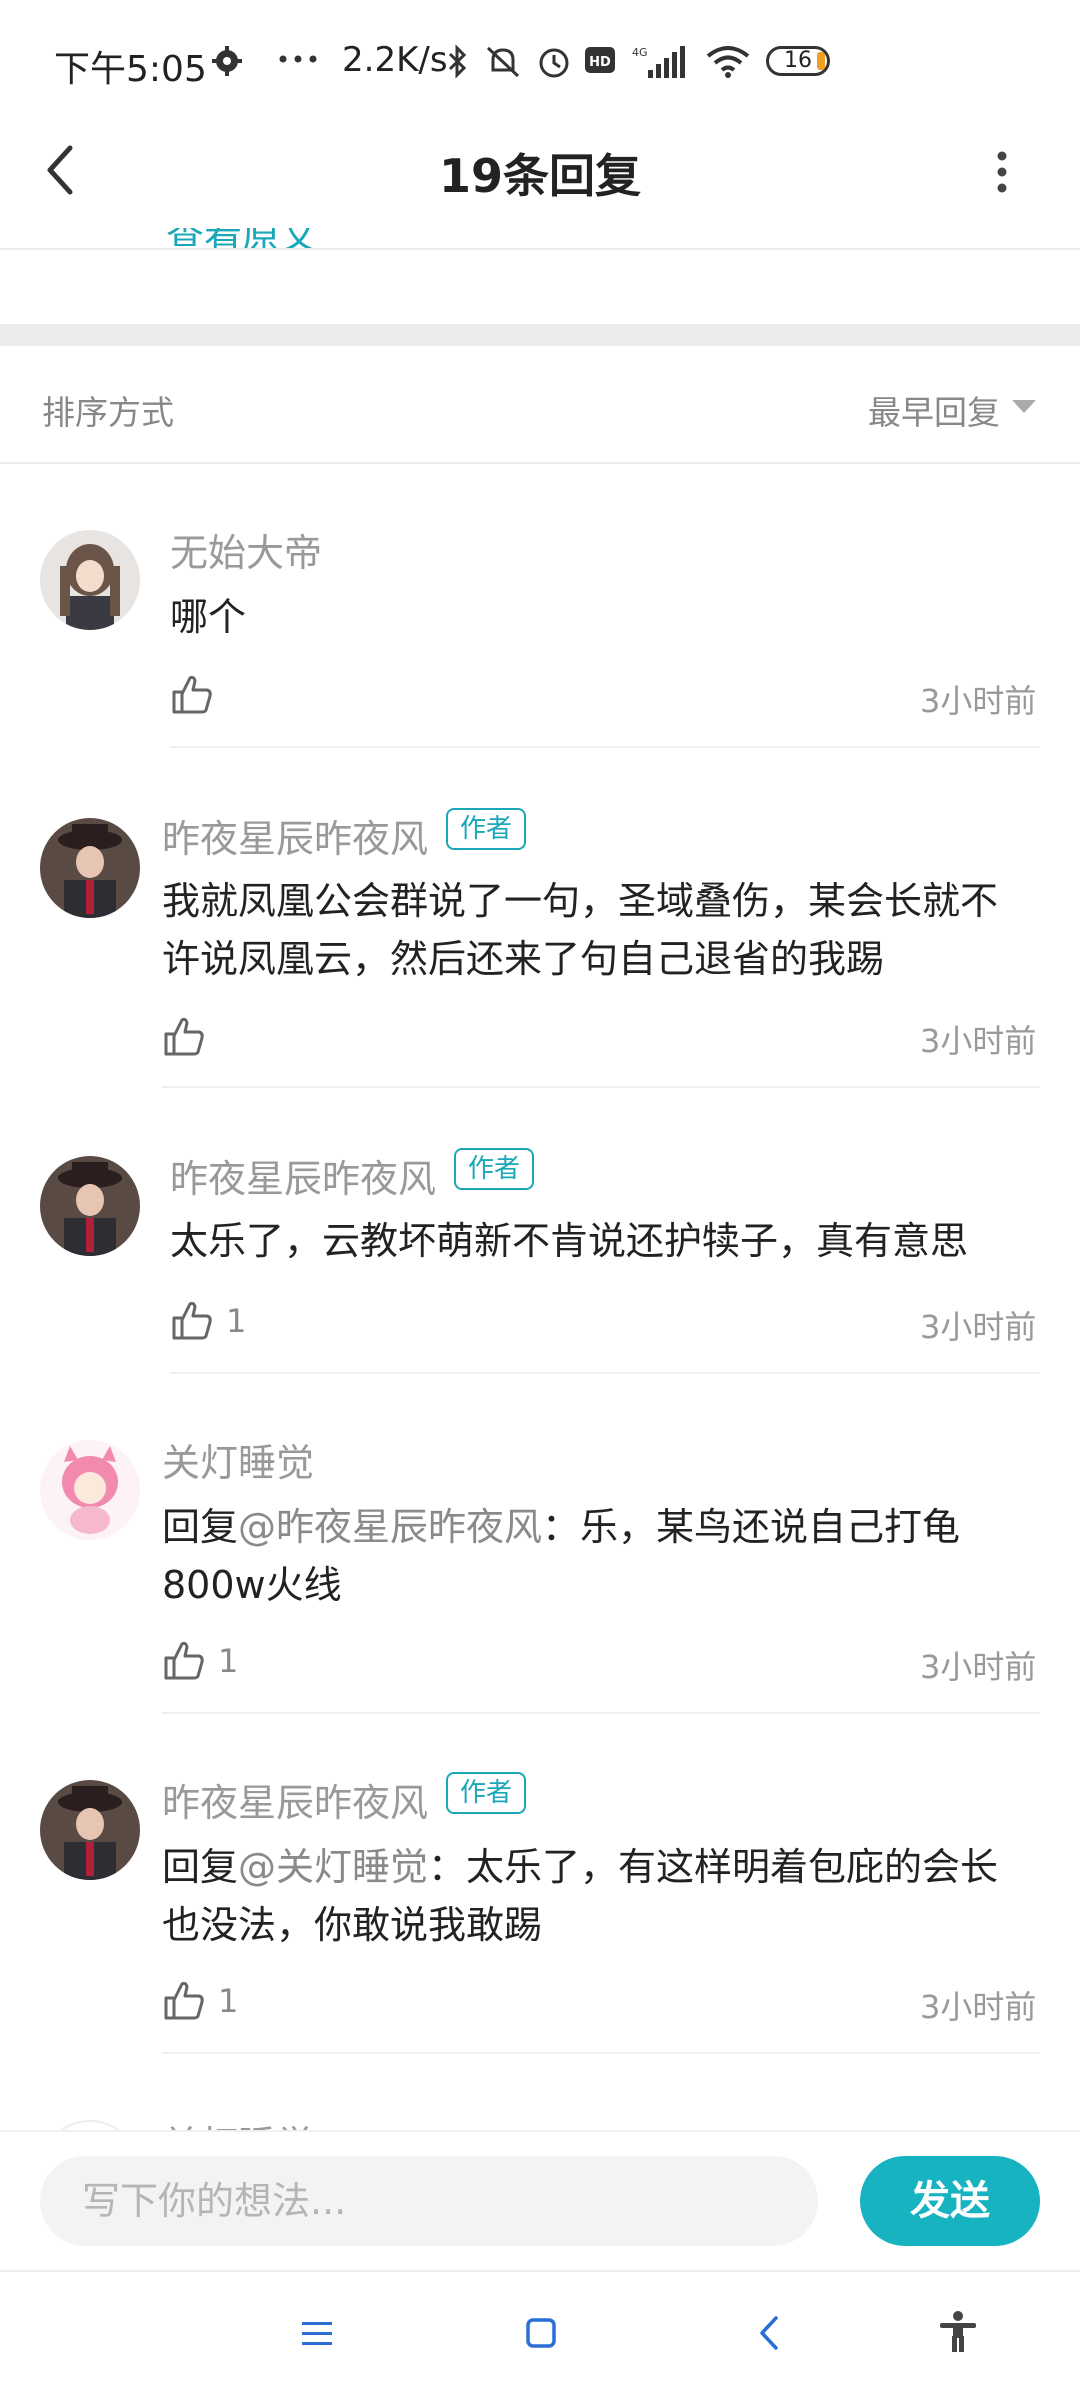 Image resolution: width=1080 pixels, height=2402 pixels. I want to click on sort-label: 排序方式, so click(108, 412).